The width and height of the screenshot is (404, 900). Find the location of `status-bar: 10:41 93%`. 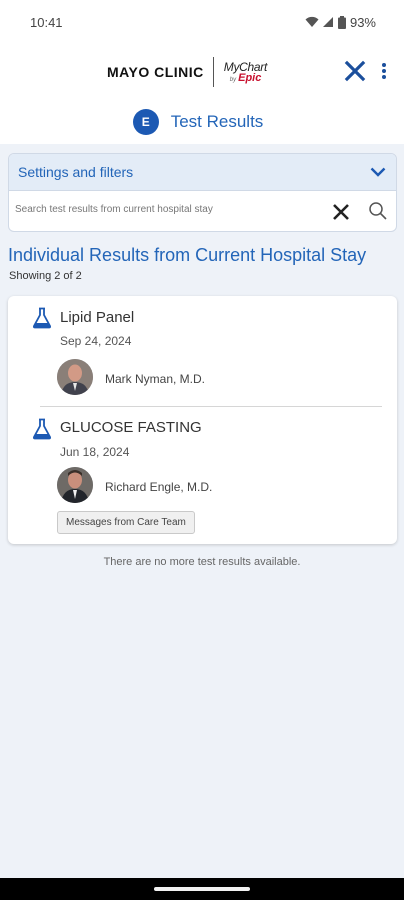

status-bar: 10:41 93% is located at coordinates (202, 22).